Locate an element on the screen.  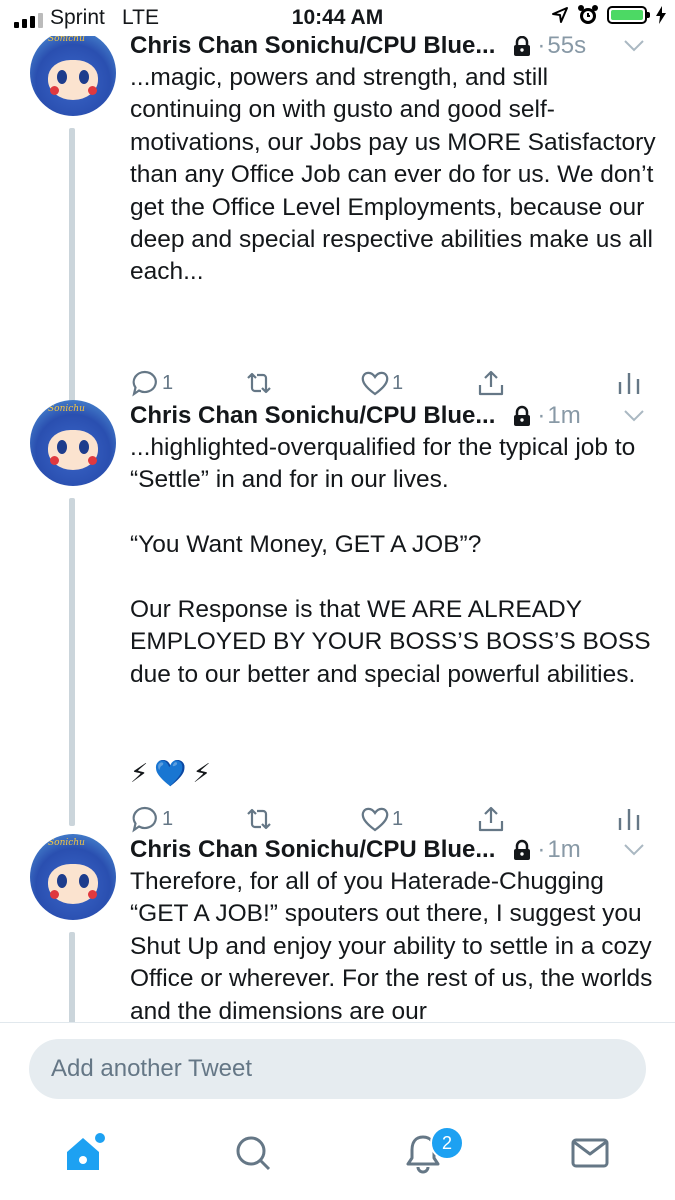
tab-home is located at coordinates (85, 1153).